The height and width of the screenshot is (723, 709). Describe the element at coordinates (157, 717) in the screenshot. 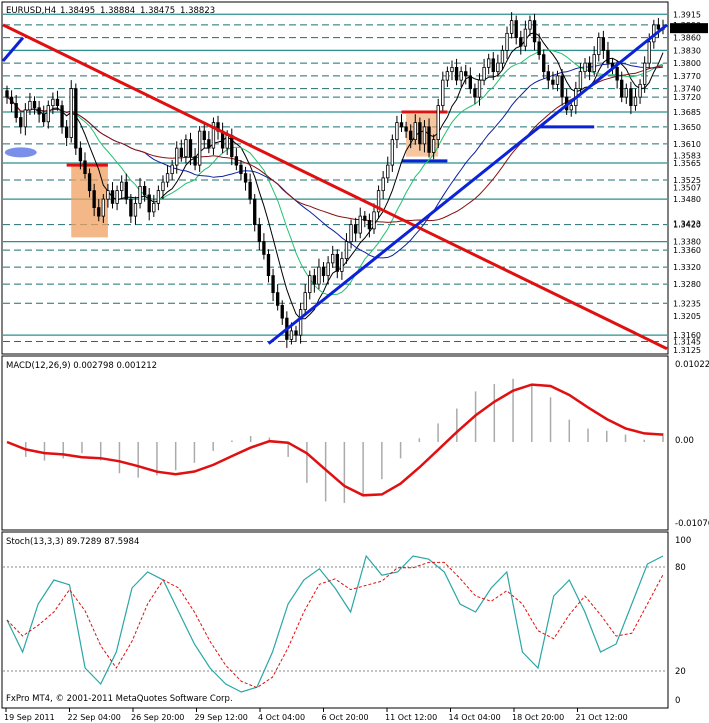

I see `time-label-2: 26 Sep 20:00` at that location.